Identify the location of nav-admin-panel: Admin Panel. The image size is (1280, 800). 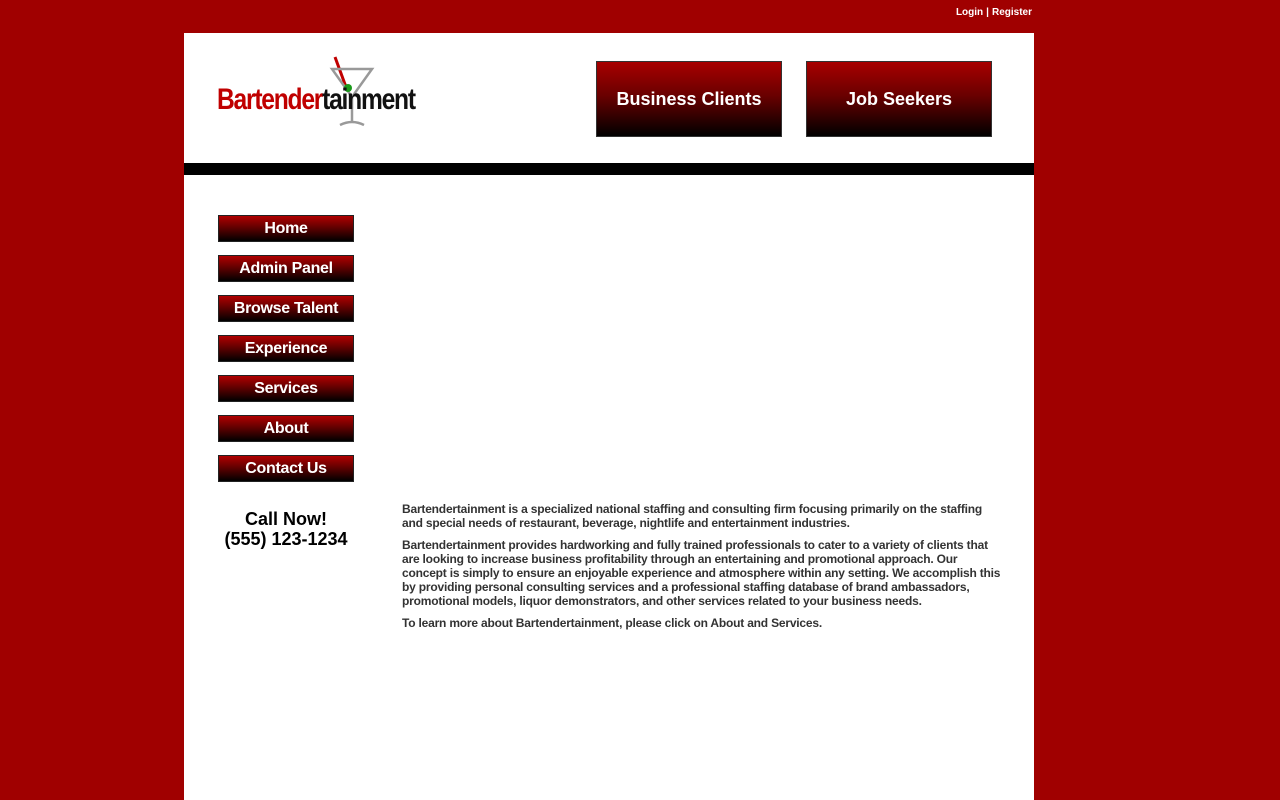
(286, 268).